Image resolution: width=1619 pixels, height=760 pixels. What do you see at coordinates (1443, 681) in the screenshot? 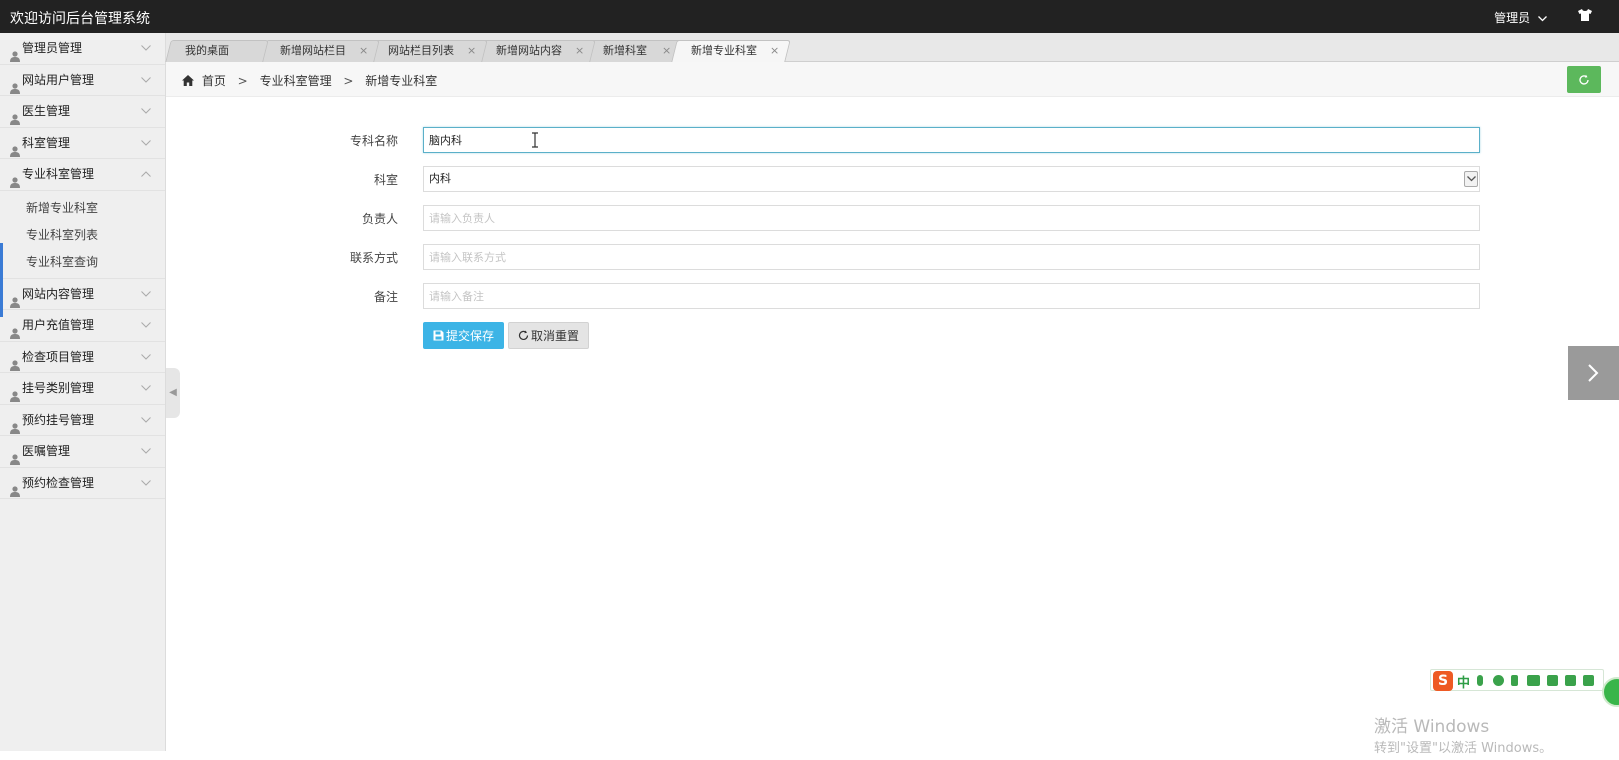
I see `sogou-logo-icon: S` at bounding box center [1443, 681].